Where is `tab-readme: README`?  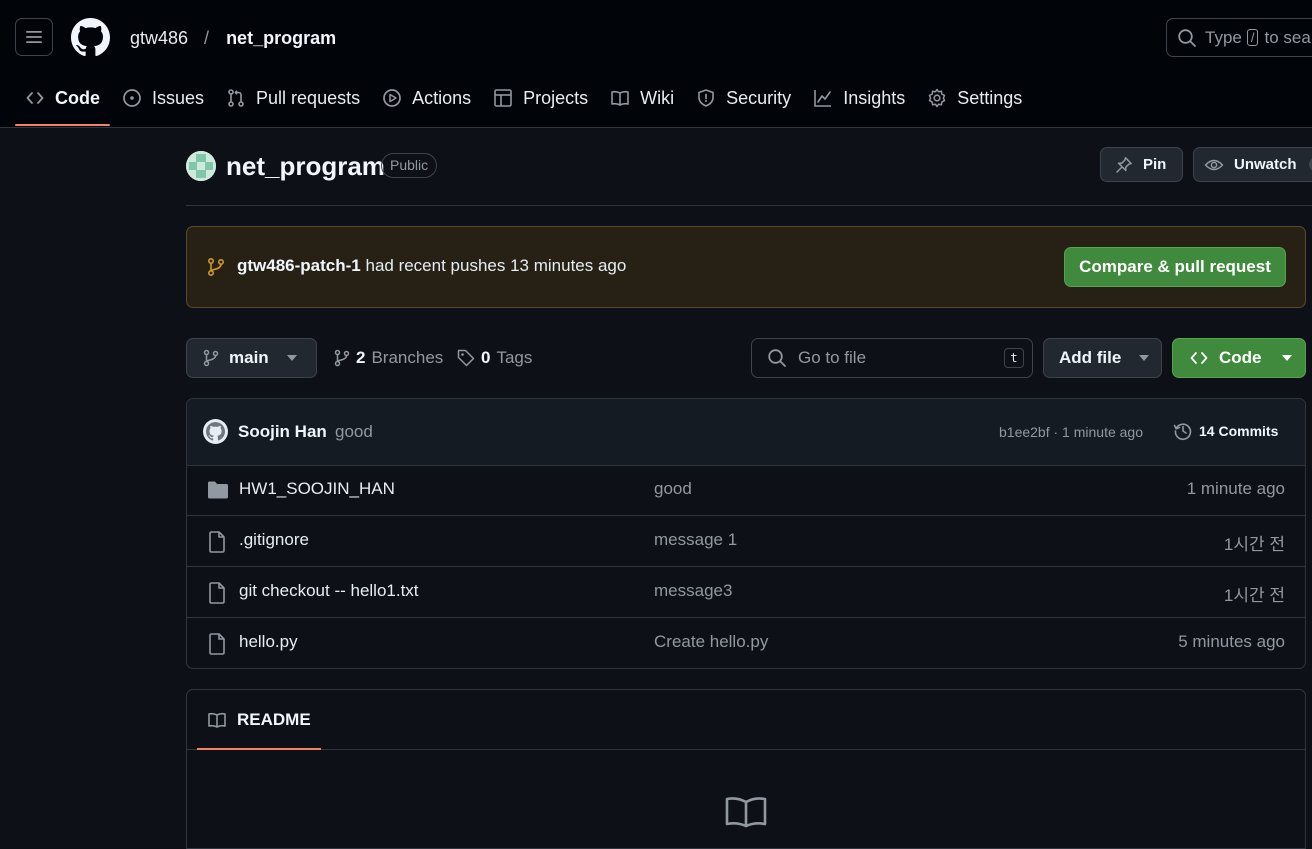 tab-readme: README is located at coordinates (259, 720).